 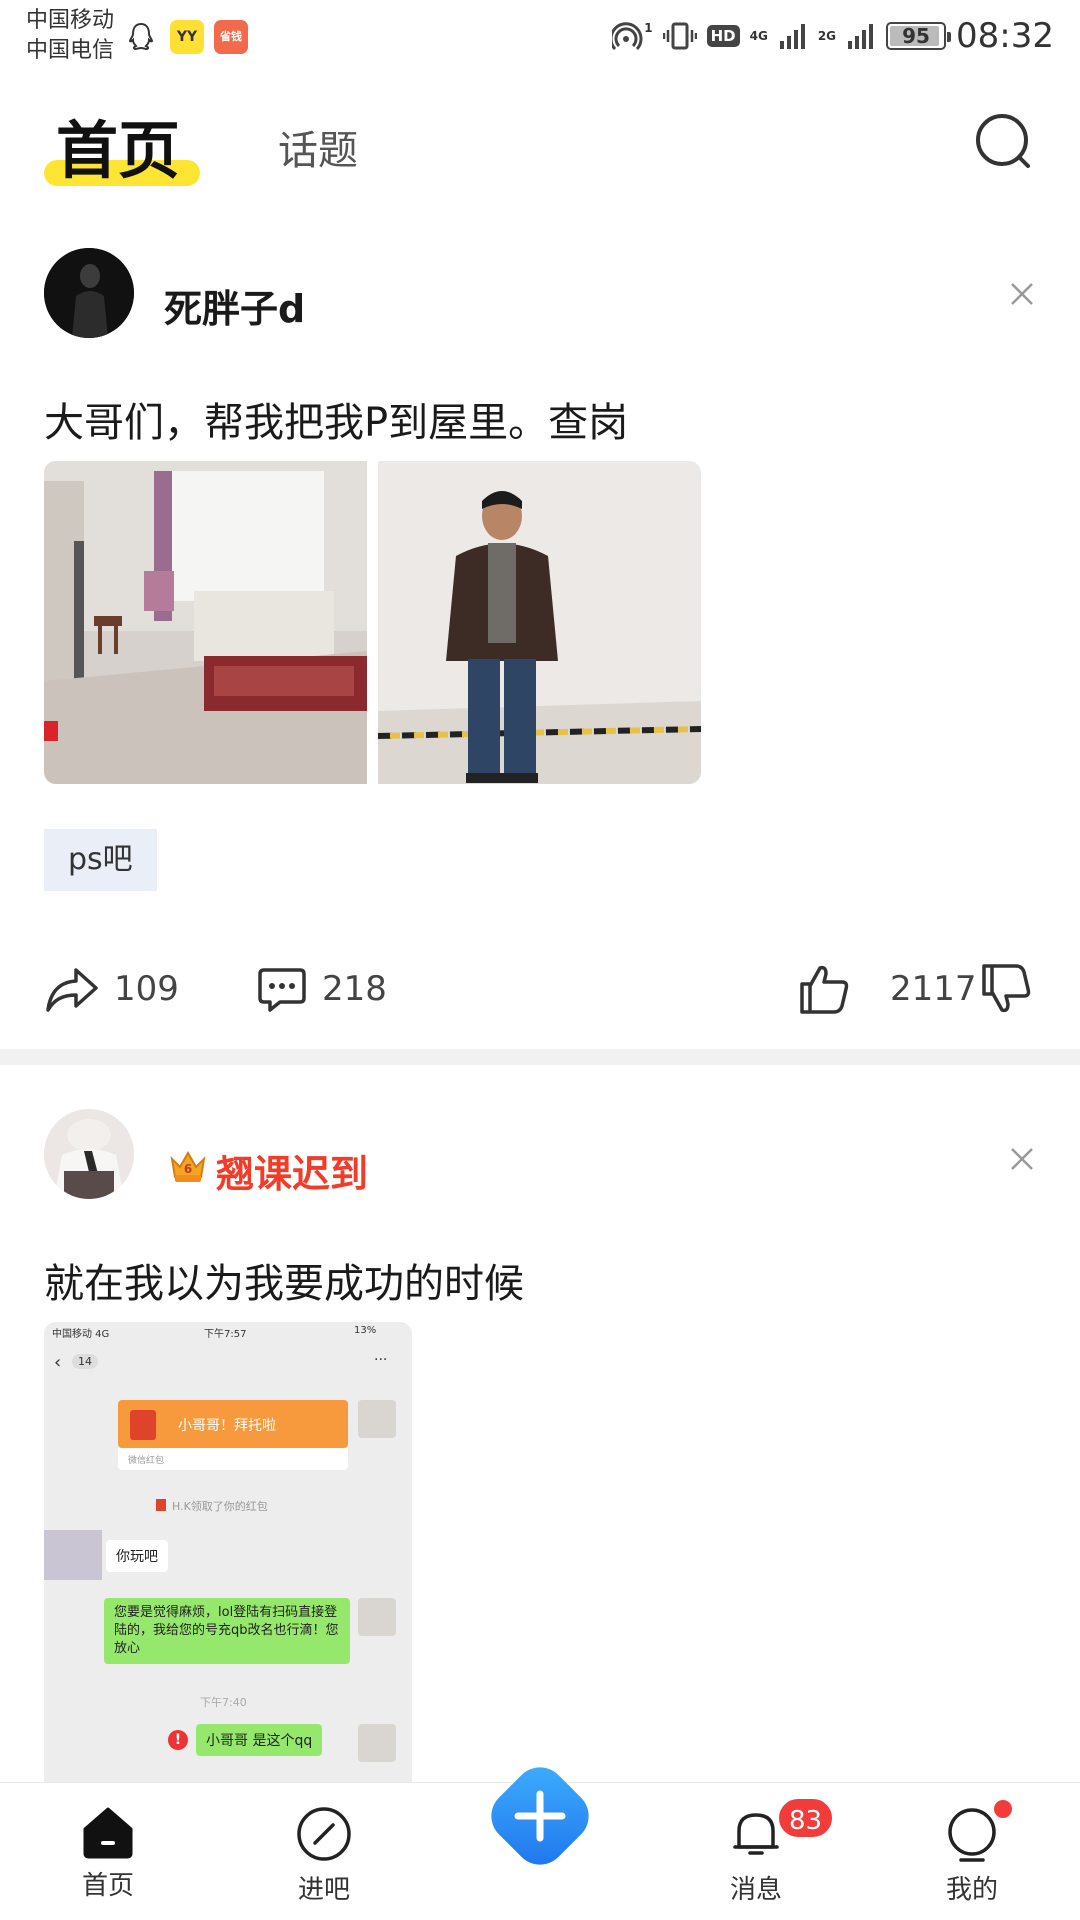 What do you see at coordinates (146, 1461) in the screenshot?
I see `redpacket-sub: 微信红包` at bounding box center [146, 1461].